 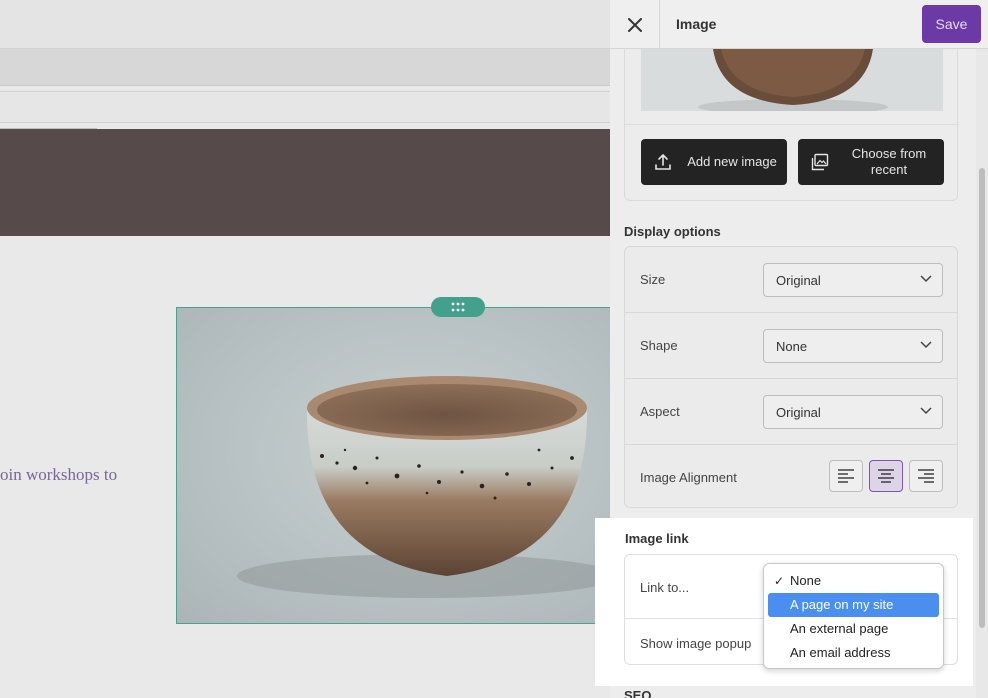 I want to click on save-button: Save, so click(x=951, y=24).